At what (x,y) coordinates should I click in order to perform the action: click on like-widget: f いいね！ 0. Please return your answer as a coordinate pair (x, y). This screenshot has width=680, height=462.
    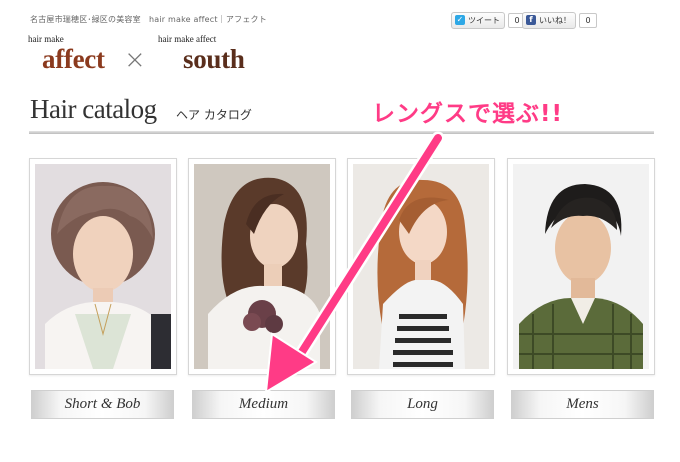
    Looking at the image, I should click on (559, 20).